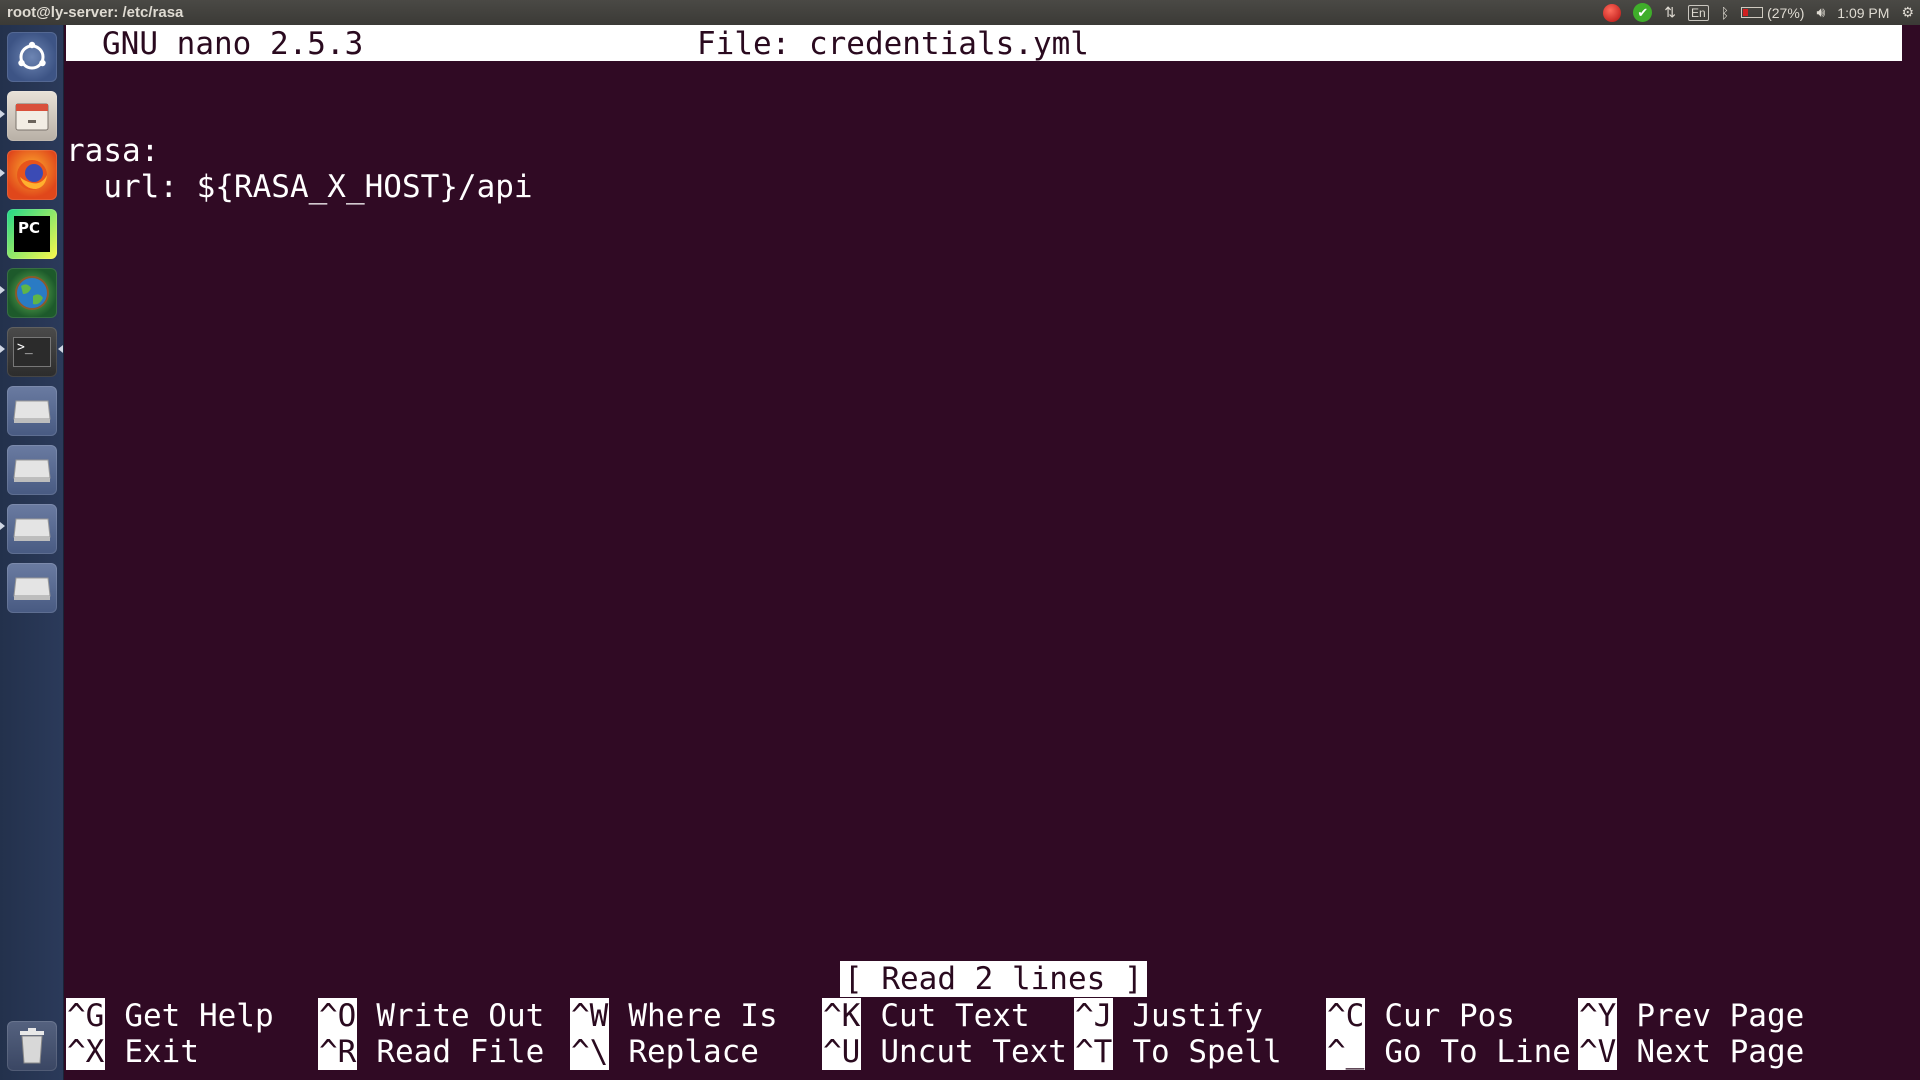 The image size is (1920, 1080). What do you see at coordinates (1691, 1016) in the screenshot?
I see `shortcut-prev-page: ^Y Prev Page` at bounding box center [1691, 1016].